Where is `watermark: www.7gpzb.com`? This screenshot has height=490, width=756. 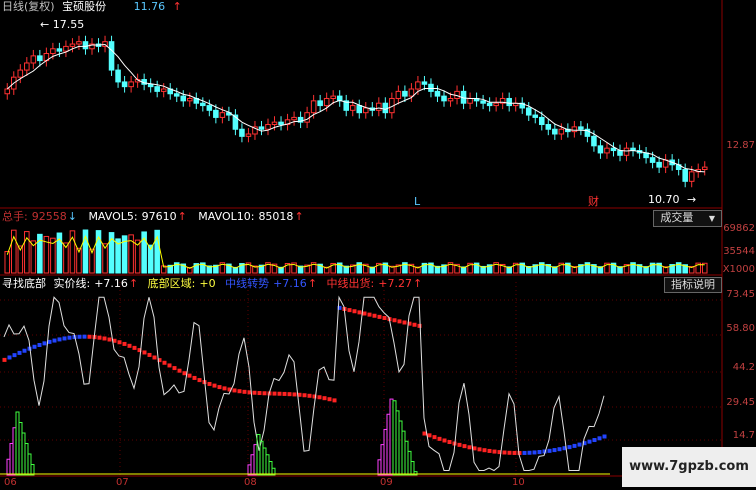
watermark: www.7gpzb.com is located at coordinates (689, 467).